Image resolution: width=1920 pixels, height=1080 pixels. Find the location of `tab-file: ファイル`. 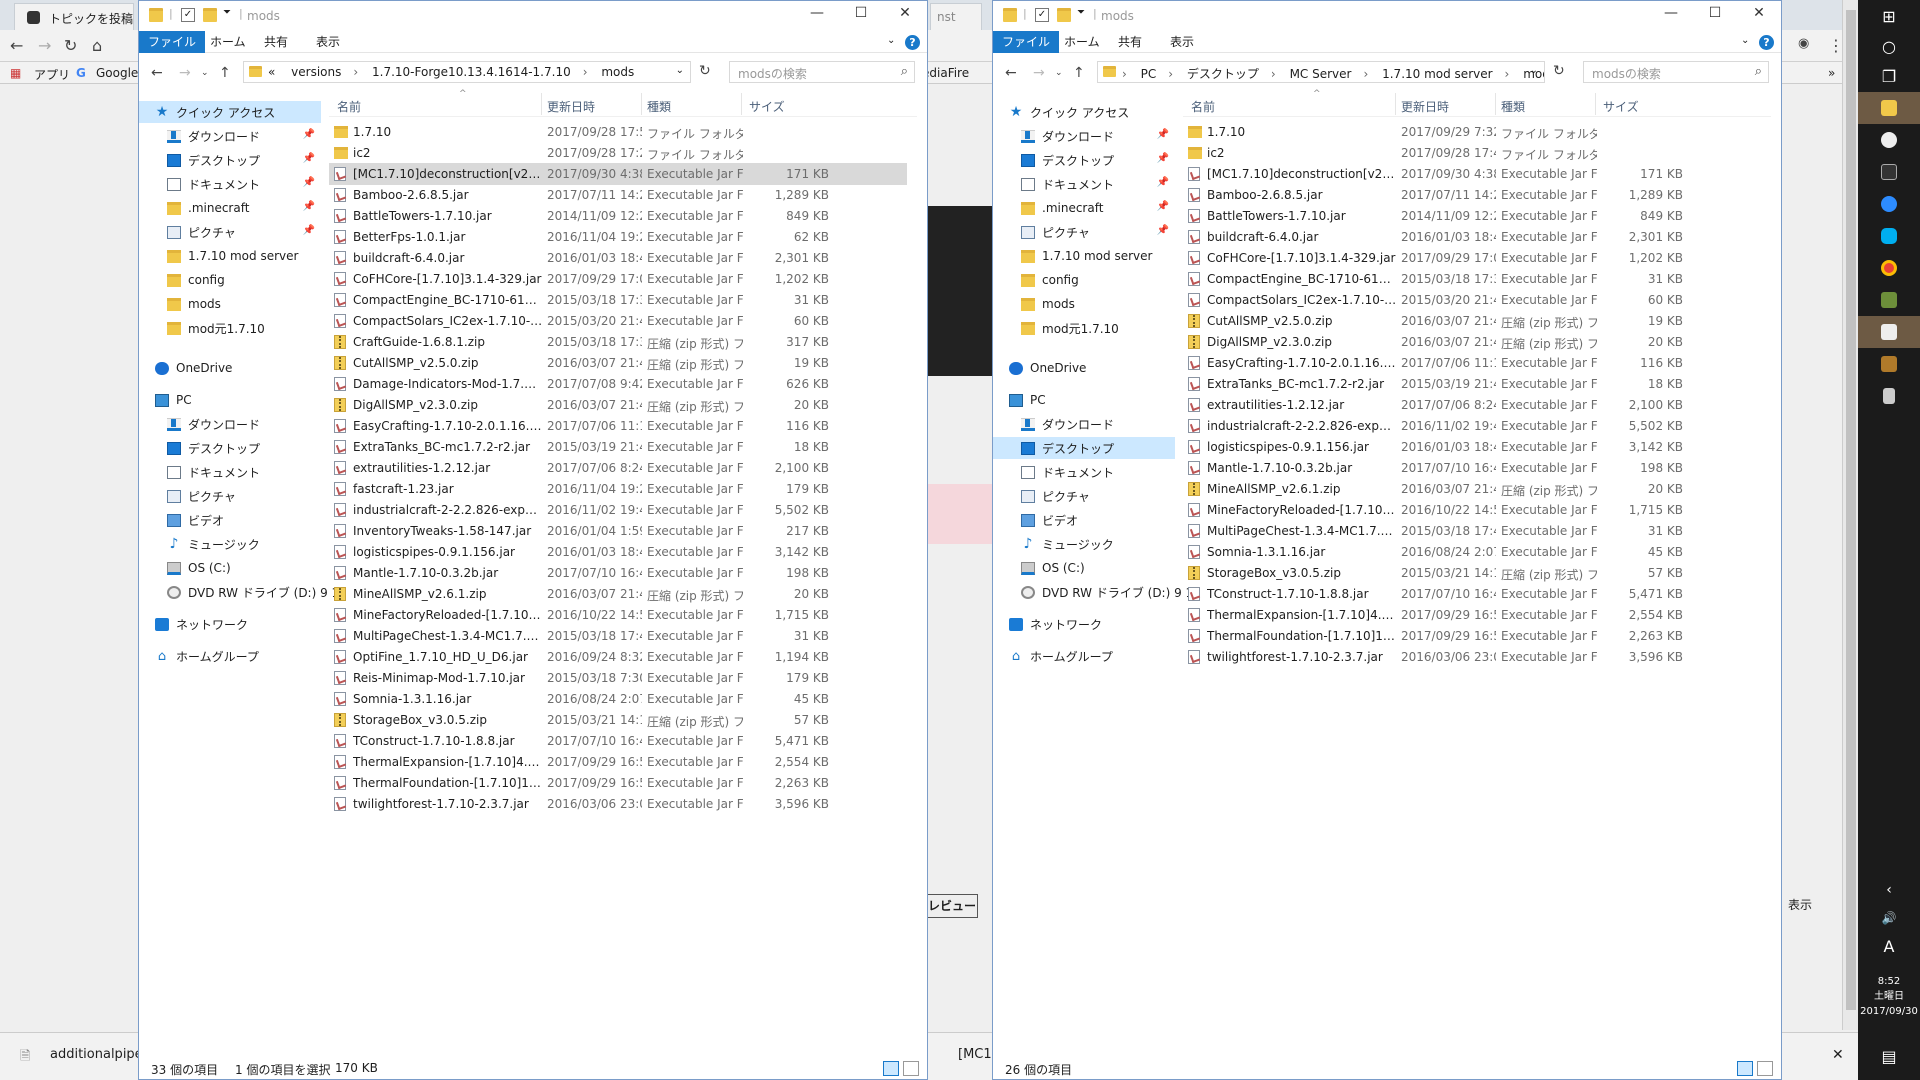

tab-file: ファイル is located at coordinates (172, 42).